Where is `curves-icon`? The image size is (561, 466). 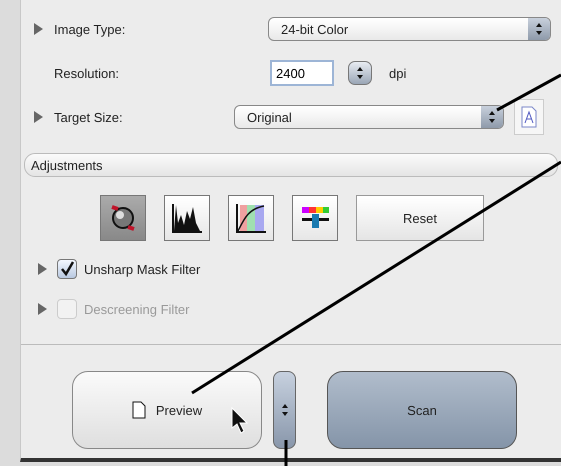
curves-icon is located at coordinates (251, 218).